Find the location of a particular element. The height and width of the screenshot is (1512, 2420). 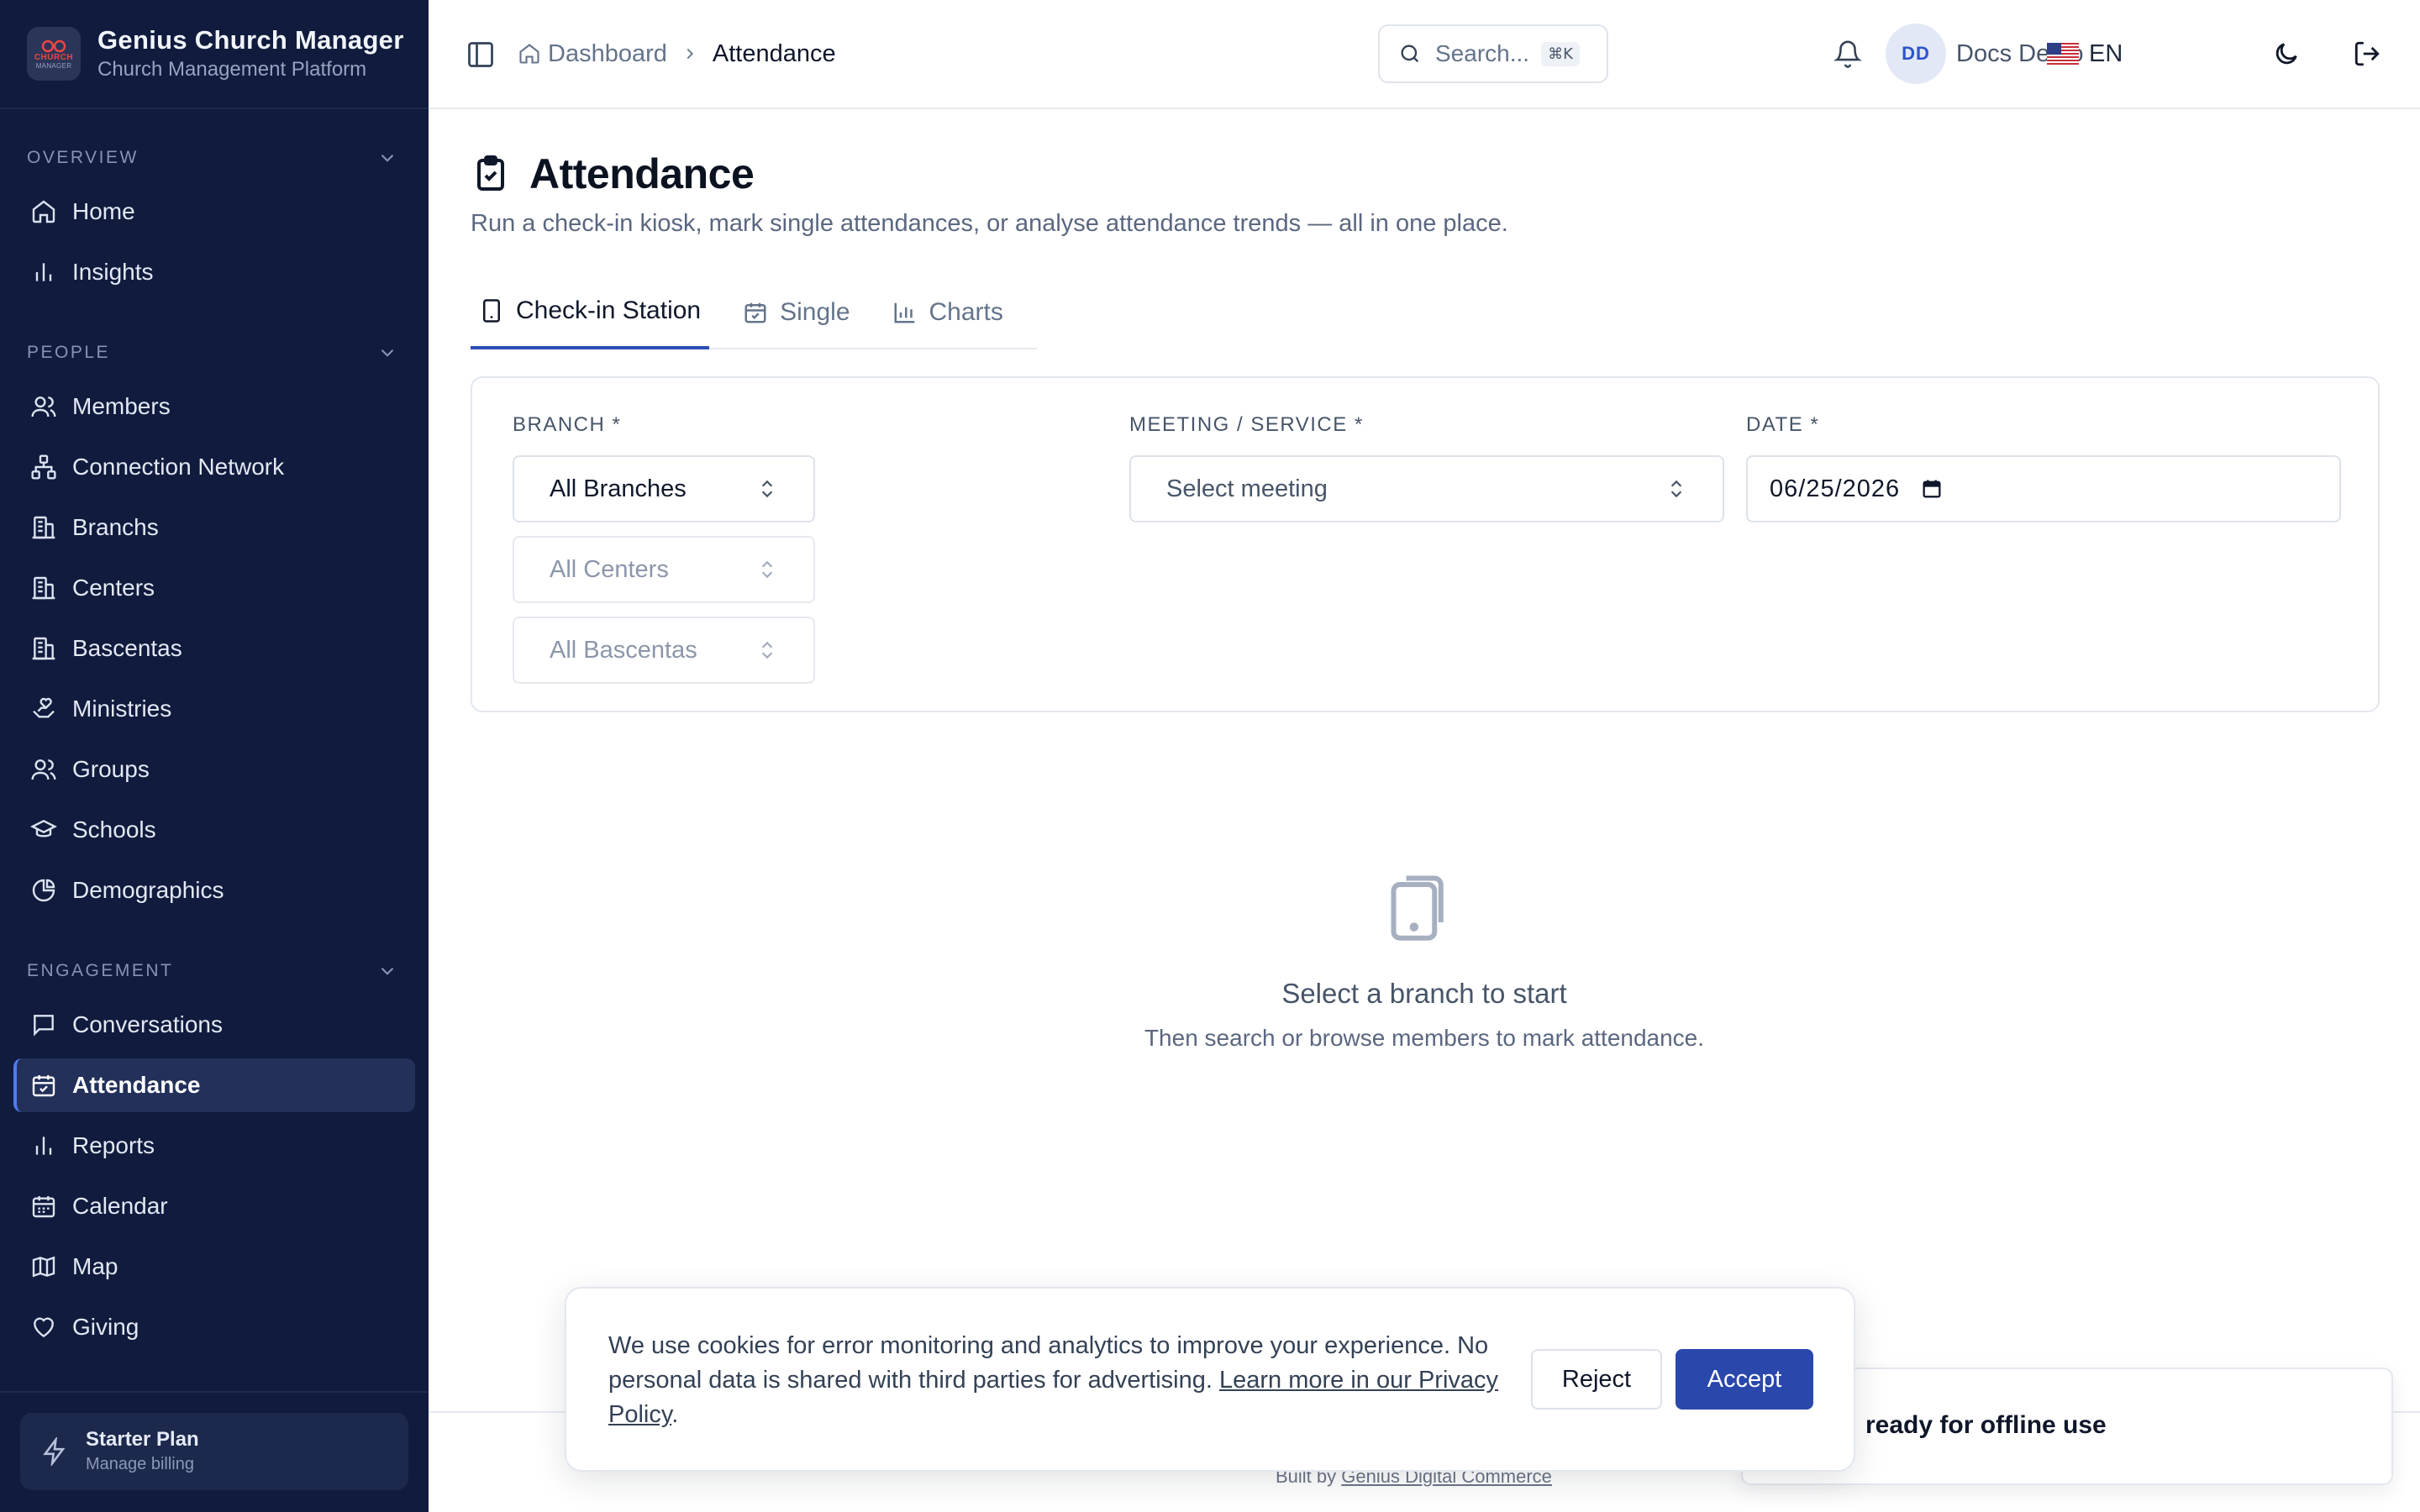

sidebar-item-label: Attendance is located at coordinates (136, 1085).